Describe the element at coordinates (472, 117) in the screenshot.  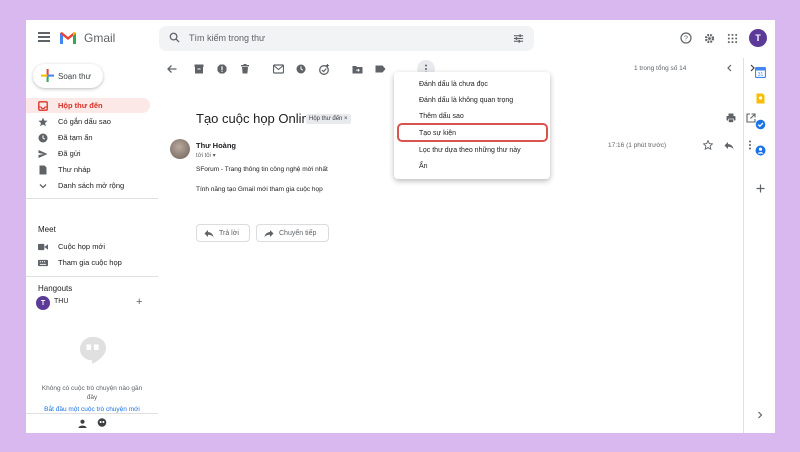
I see `menu-item-add-star: Thêm dấu sao` at that location.